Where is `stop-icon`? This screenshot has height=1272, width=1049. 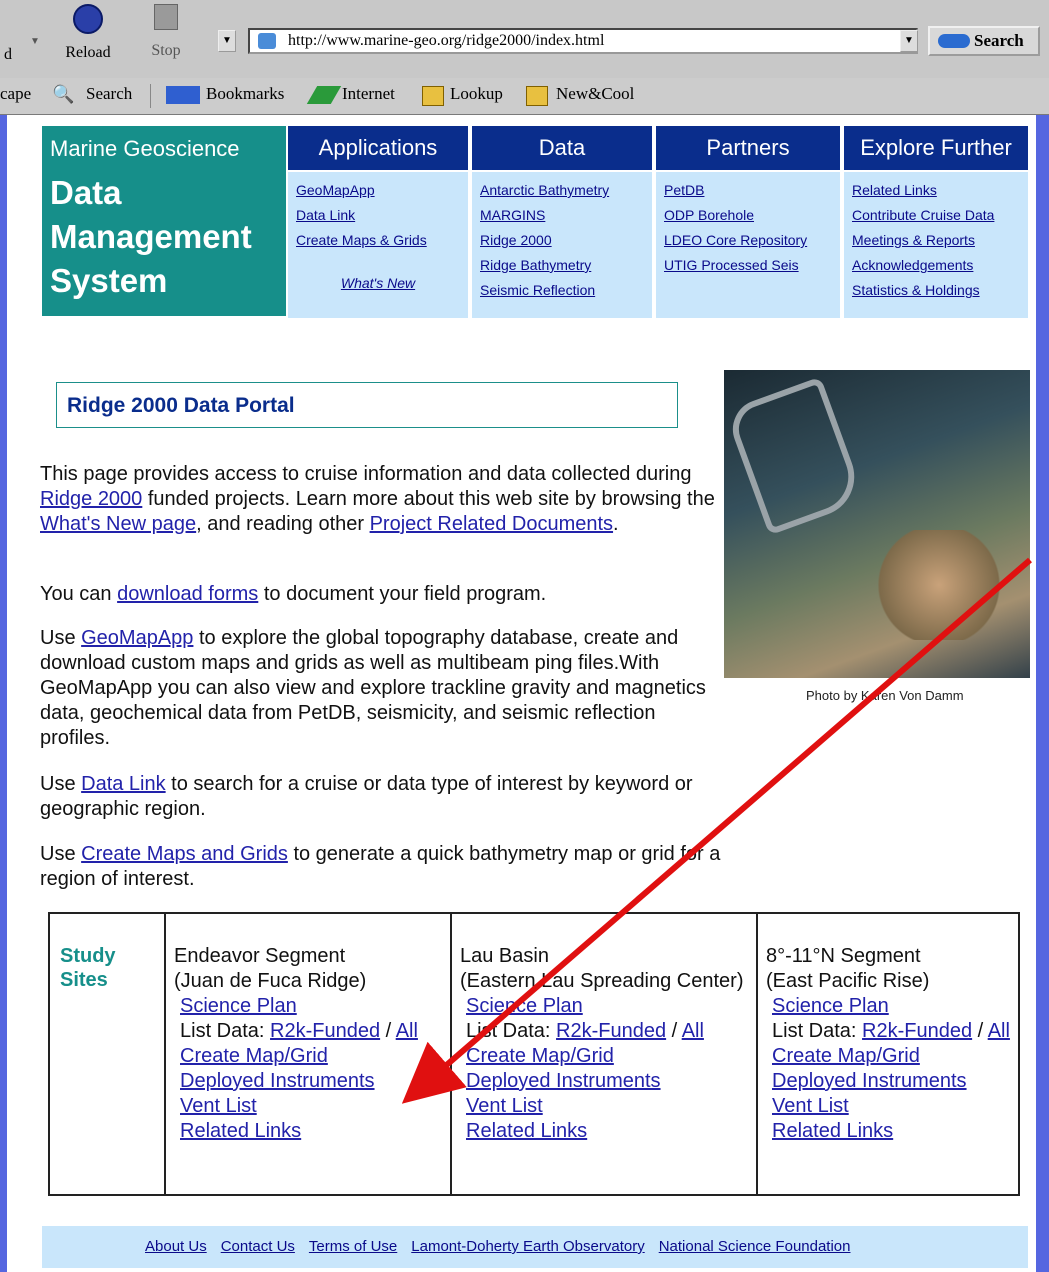
stop-icon is located at coordinates (166, 17).